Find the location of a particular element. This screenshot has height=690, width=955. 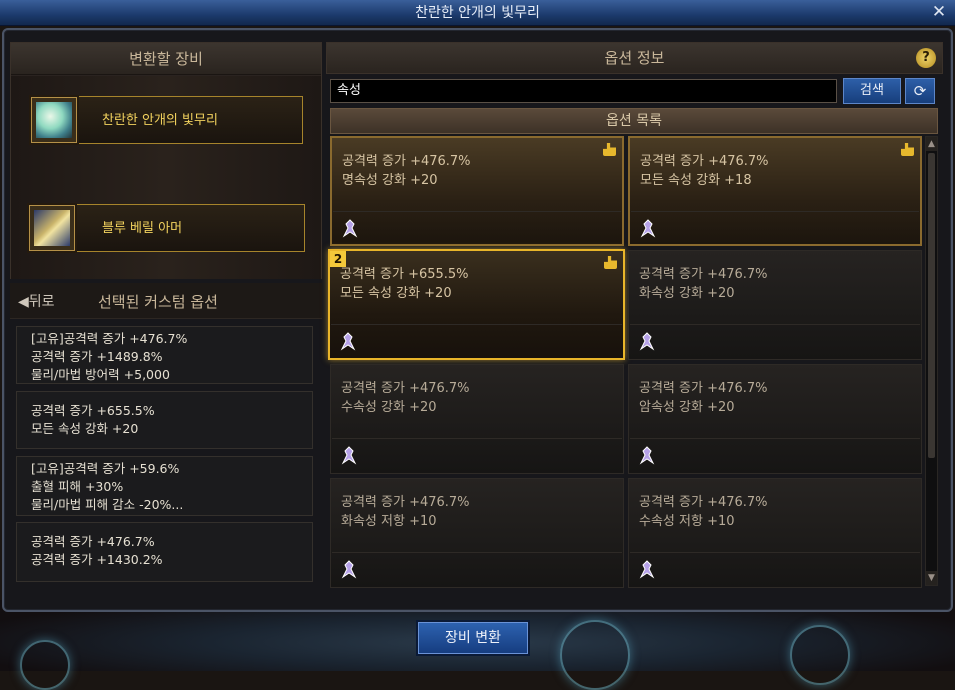

equipment-panel-body: 찬란한 안개의 빛무리 ⬇ 블루 베릴 아머 is located at coordinates (166, 177).